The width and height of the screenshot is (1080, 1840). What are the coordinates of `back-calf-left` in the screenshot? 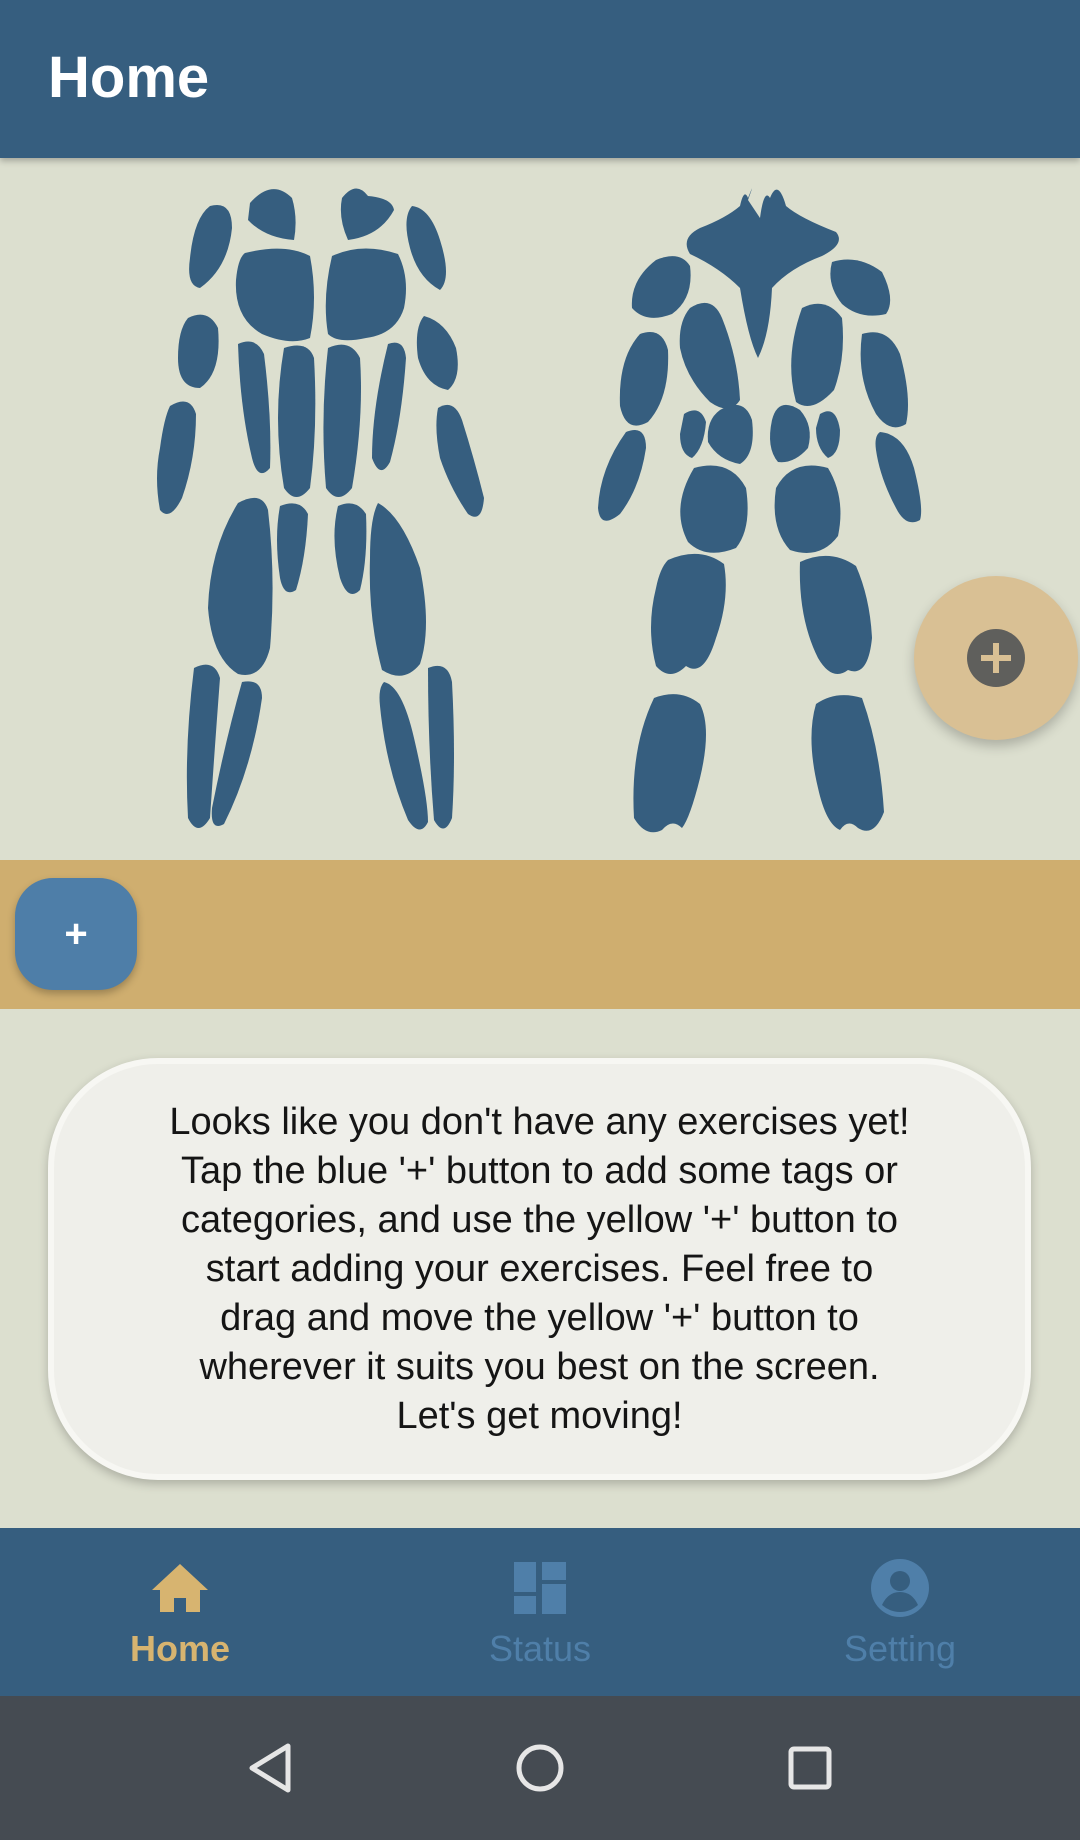 It's located at (669, 763).